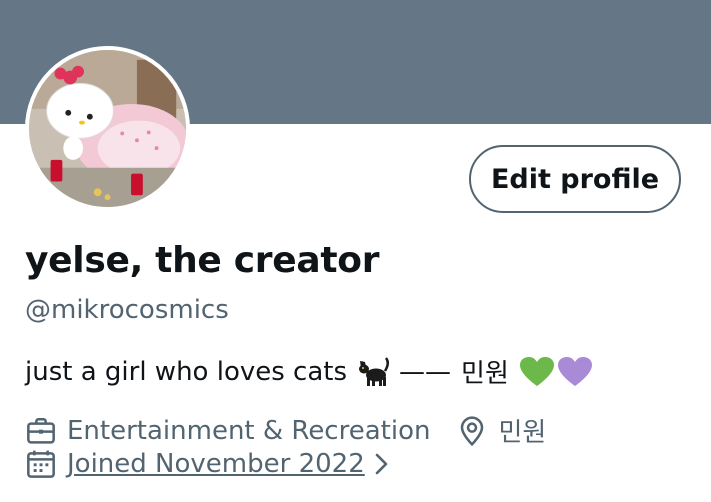 The width and height of the screenshot is (711, 502). I want to click on calendar-icon, so click(41, 464).